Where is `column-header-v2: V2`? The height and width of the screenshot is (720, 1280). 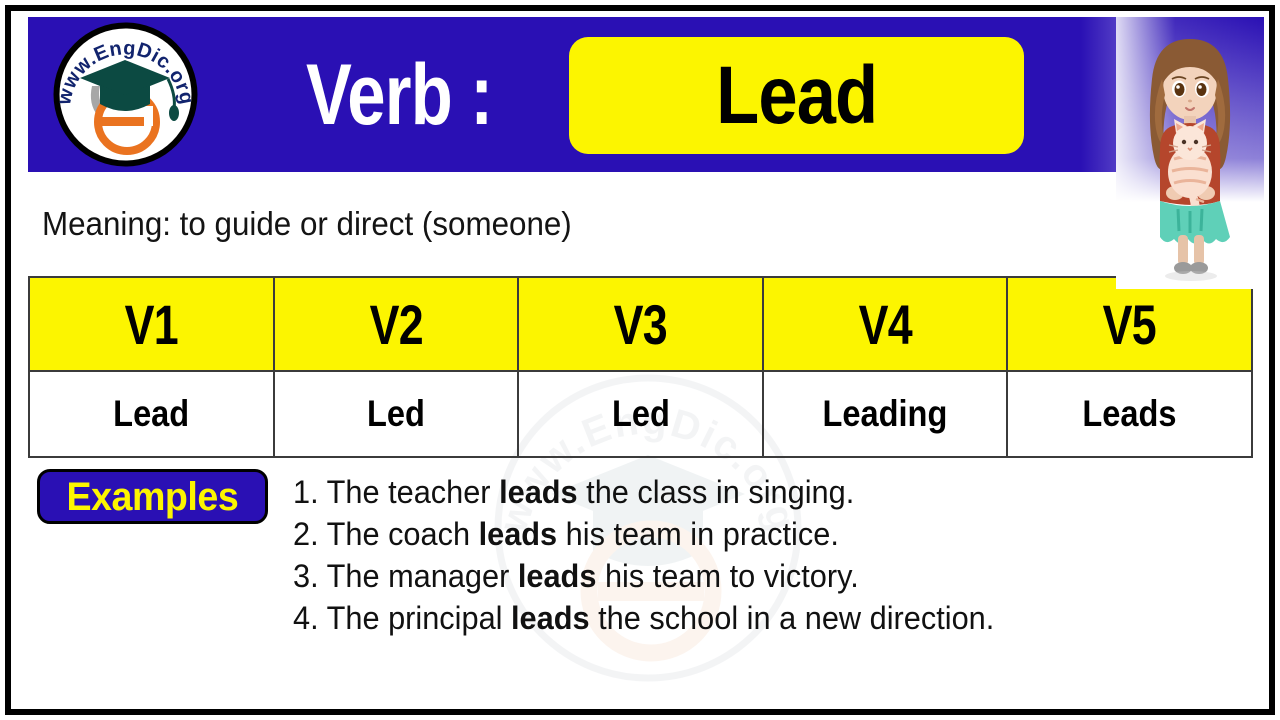
column-header-v2: V2 is located at coordinates (396, 324).